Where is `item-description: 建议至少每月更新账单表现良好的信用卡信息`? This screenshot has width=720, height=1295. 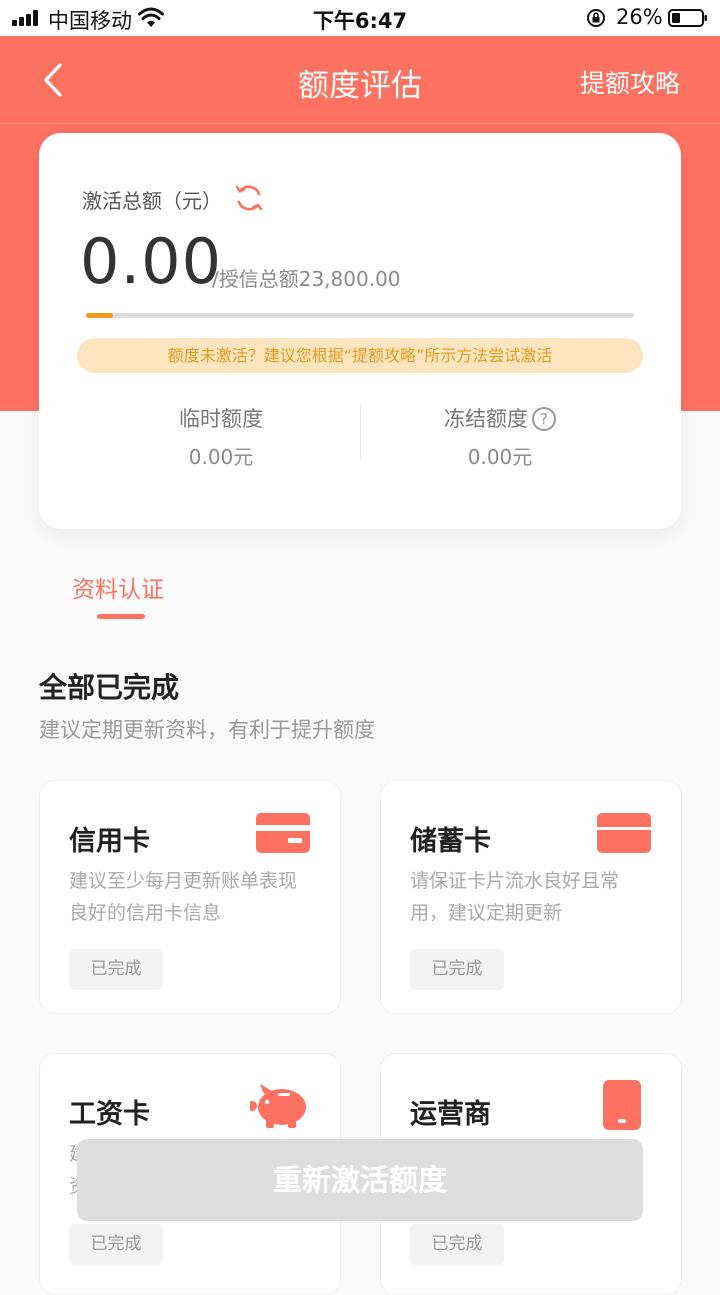 item-description: 建议至少每月更新账单表现良好的信用卡信息 is located at coordinates (183, 897).